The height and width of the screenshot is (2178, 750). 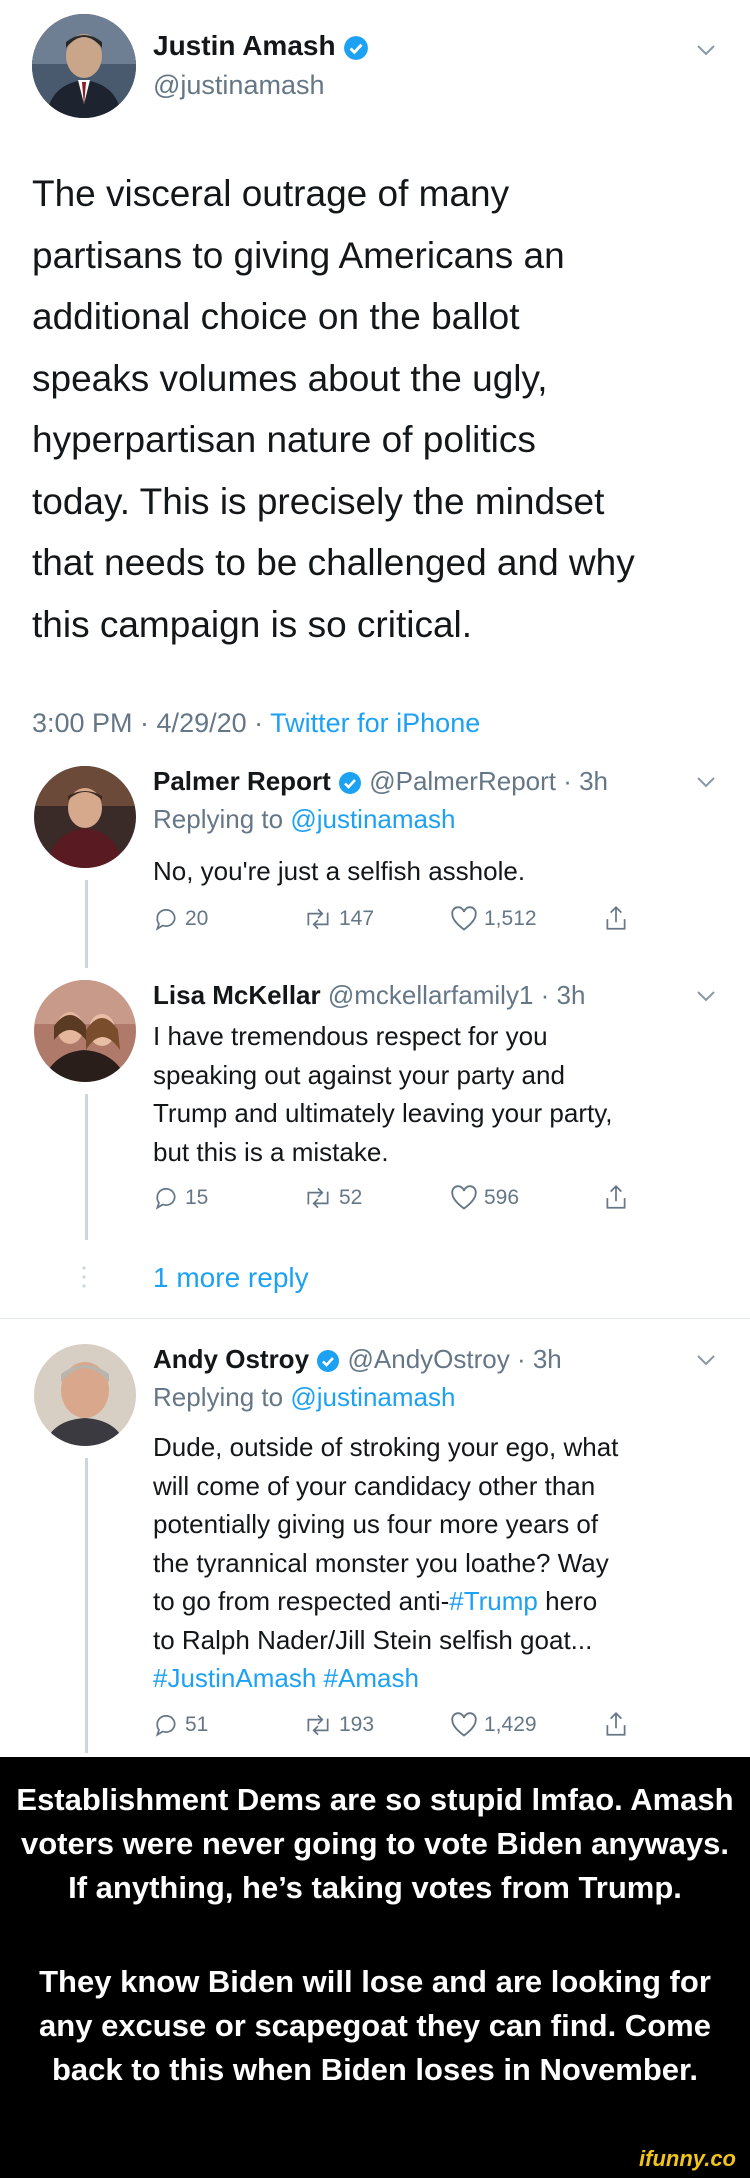 What do you see at coordinates (238, 85) in the screenshot?
I see `main-author-handle: @justinamash` at bounding box center [238, 85].